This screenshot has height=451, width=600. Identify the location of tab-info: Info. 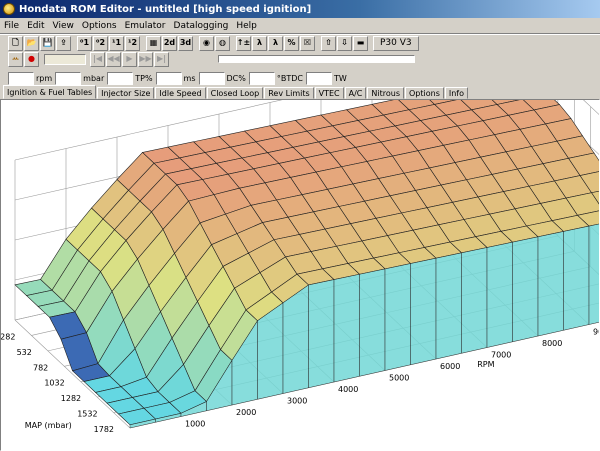
(456, 93).